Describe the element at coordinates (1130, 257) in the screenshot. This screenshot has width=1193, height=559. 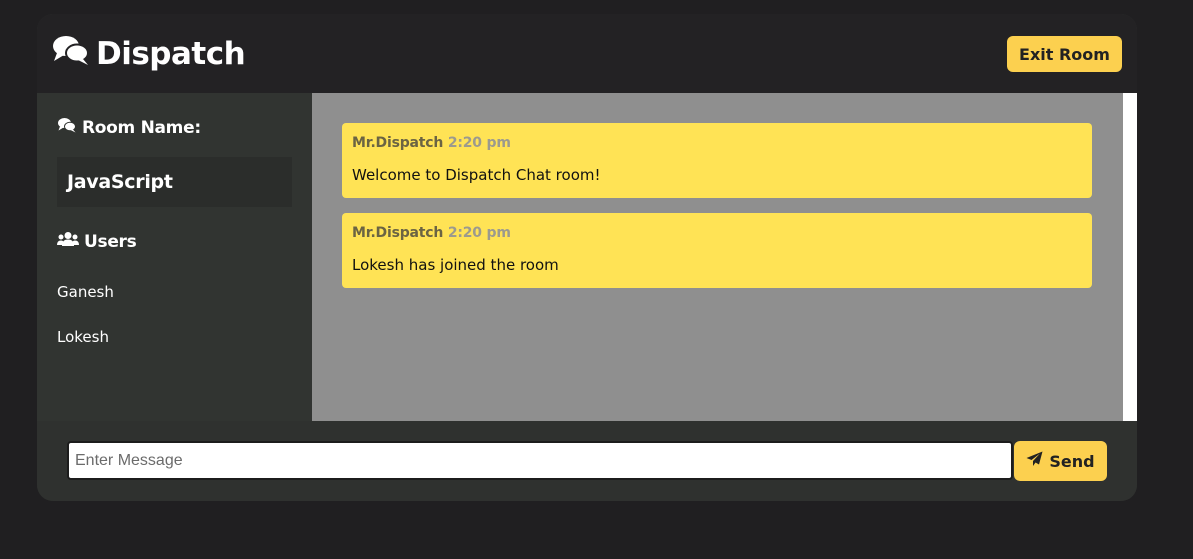
I see `messages-scrollbar` at that location.